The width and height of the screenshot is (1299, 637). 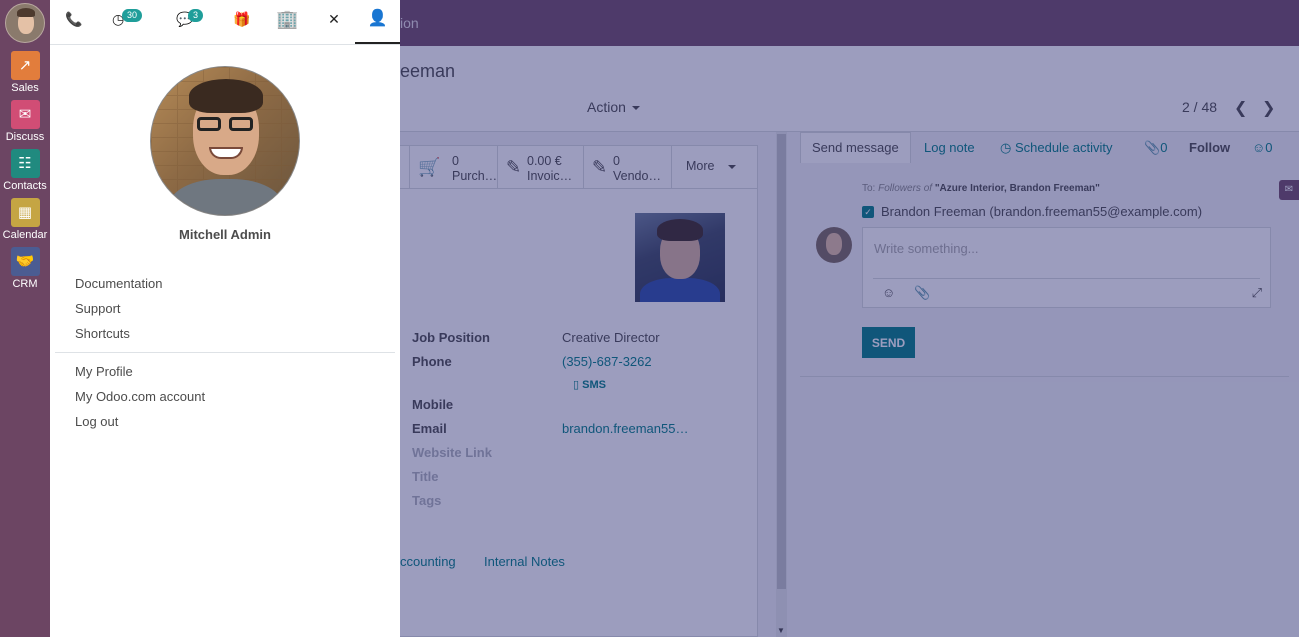 I want to click on tools-icon: ✕, so click(x=334, y=19).